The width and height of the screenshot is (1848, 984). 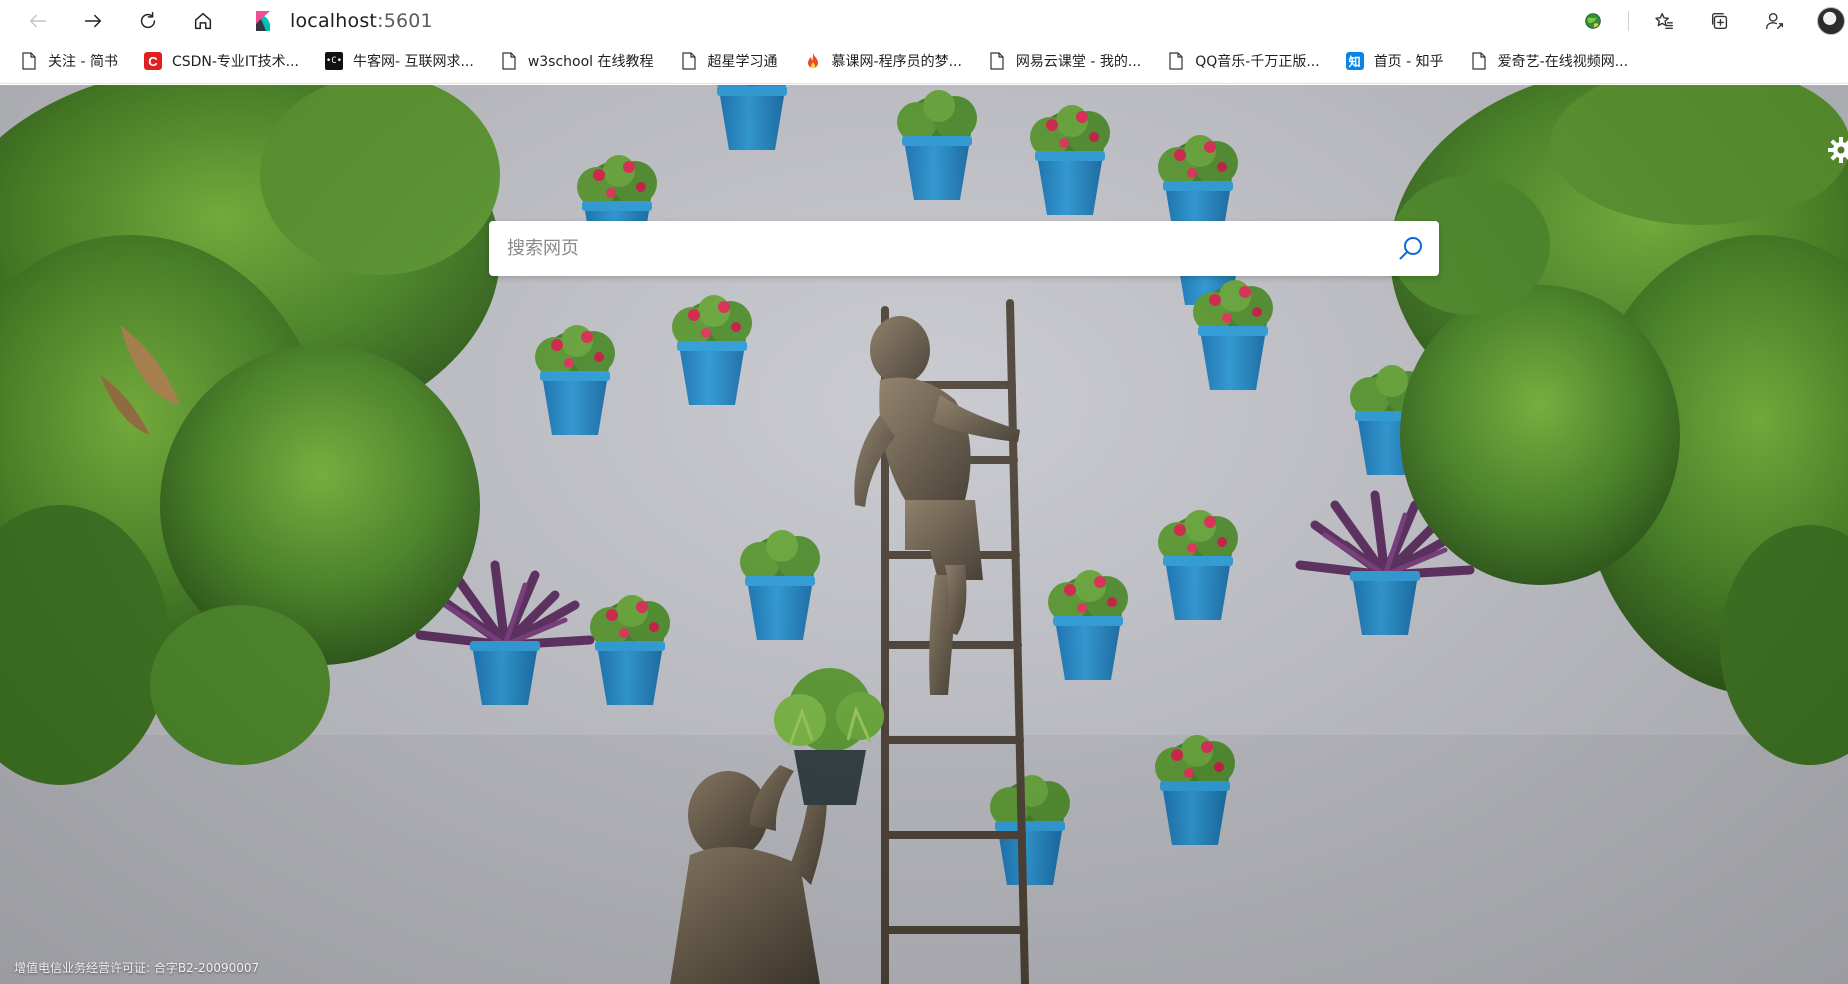 I want to click on collections-icon, so click(x=1719, y=21).